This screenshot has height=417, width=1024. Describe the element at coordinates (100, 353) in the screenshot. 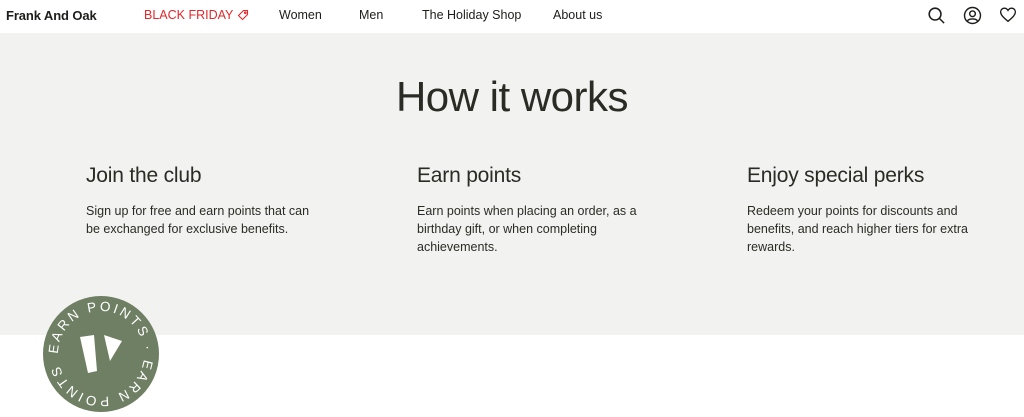

I see `earn-points-badge: EARN POINTS · EARN POINTS ·` at that location.